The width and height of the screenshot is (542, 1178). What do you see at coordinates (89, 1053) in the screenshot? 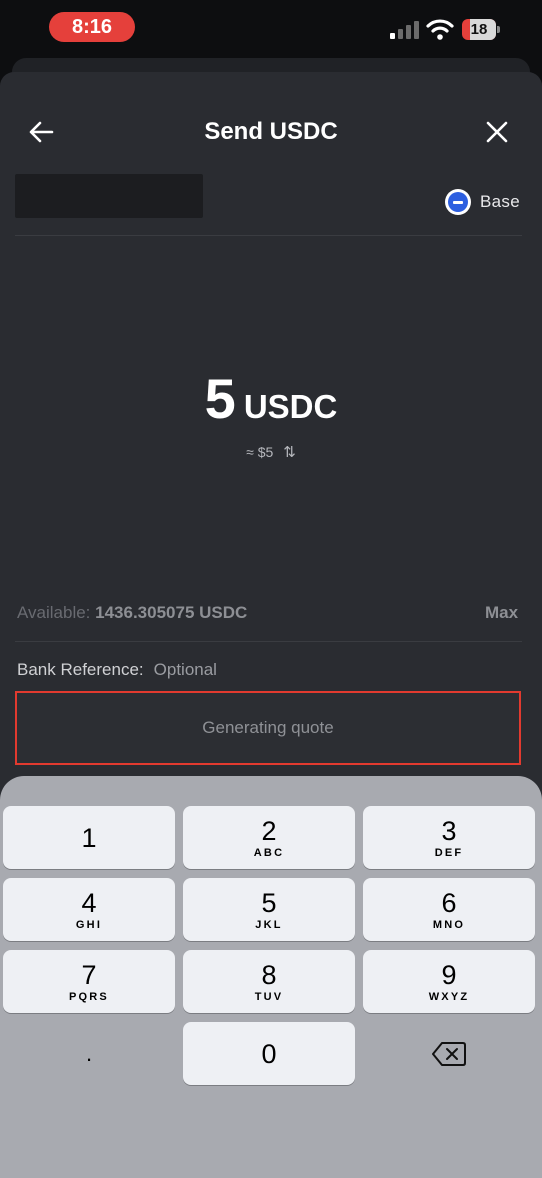
I see `key-decimal: .` at bounding box center [89, 1053].